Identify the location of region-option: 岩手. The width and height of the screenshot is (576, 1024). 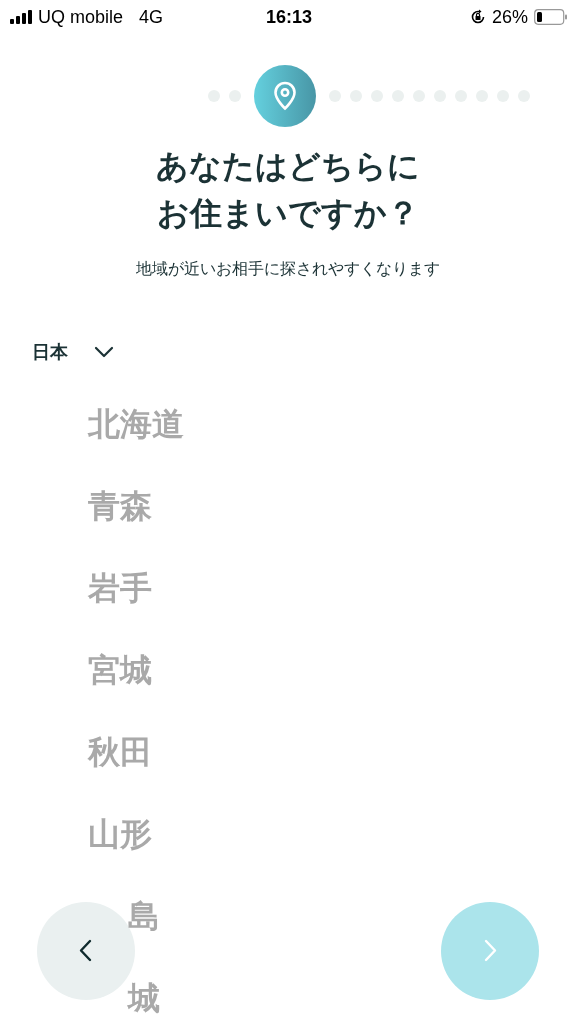
(120, 588).